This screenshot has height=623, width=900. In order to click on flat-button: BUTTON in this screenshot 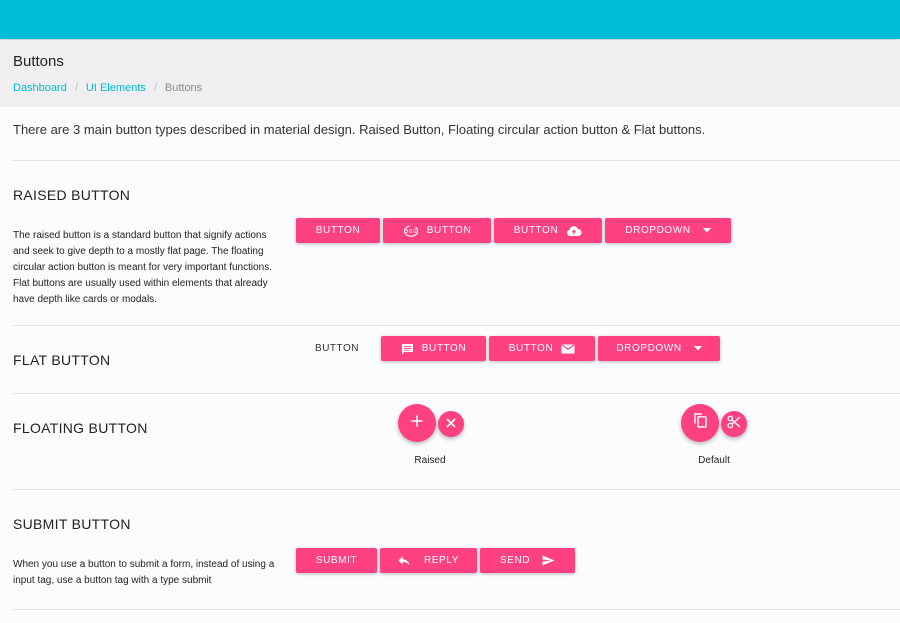, I will do `click(337, 348)`.